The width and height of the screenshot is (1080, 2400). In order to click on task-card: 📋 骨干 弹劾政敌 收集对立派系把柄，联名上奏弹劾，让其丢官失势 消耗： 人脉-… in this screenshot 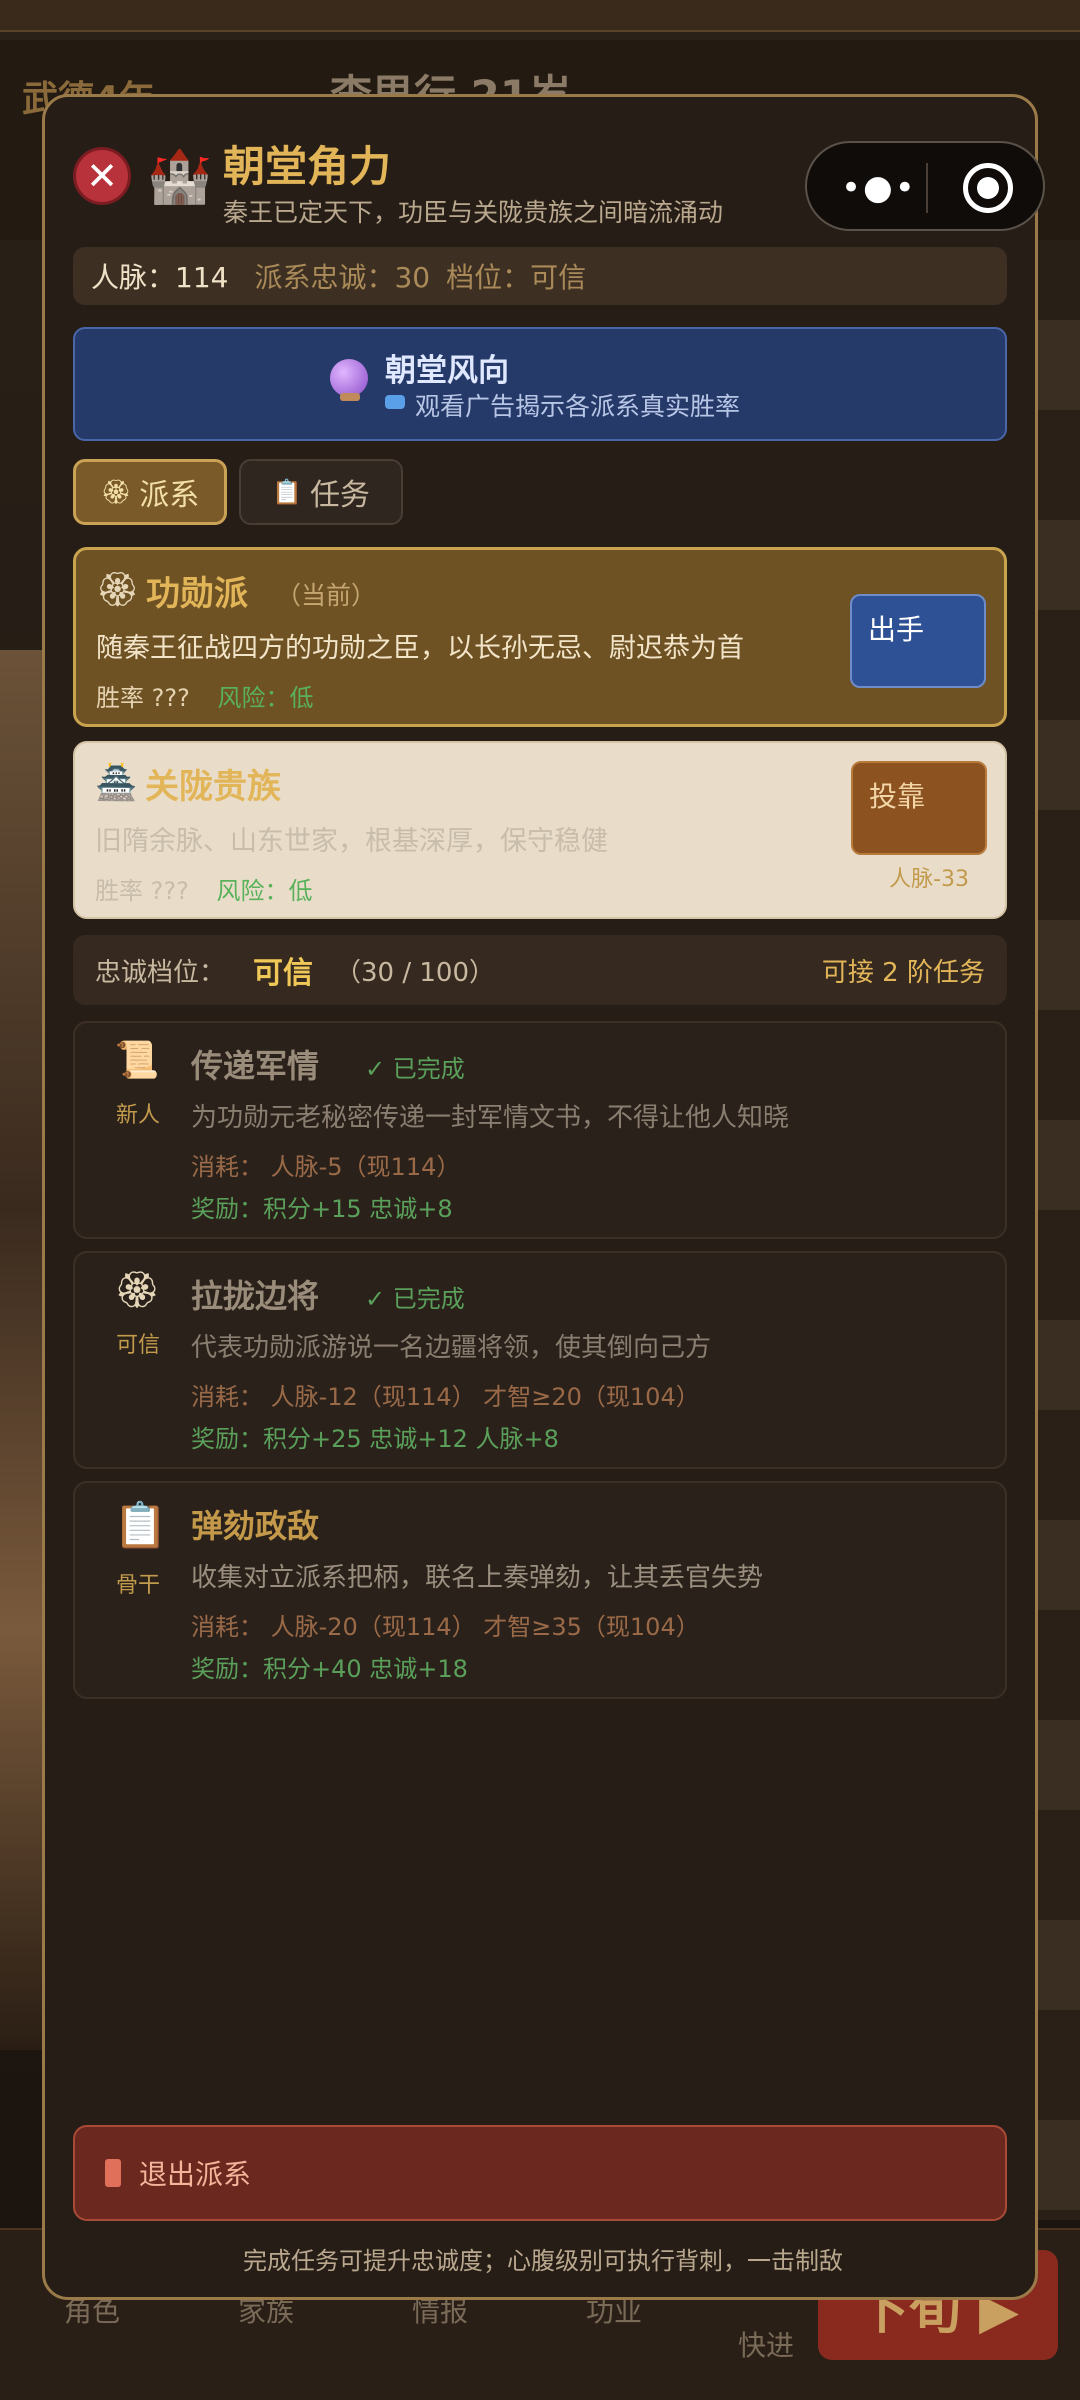, I will do `click(540, 1590)`.